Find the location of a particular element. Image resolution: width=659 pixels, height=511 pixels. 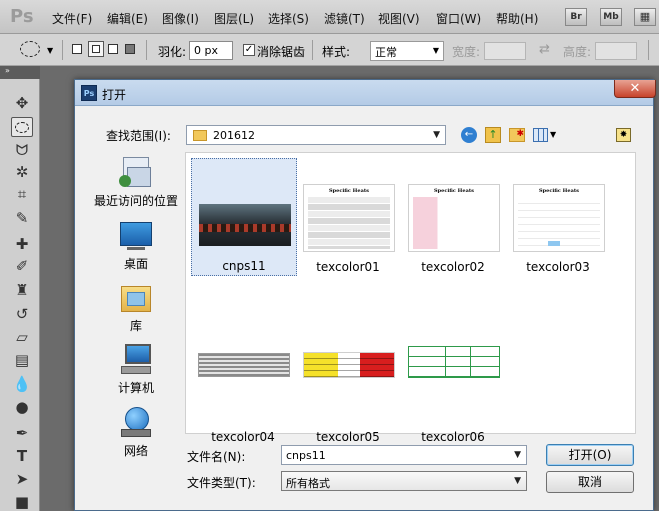

marquee-tool-icon is located at coordinates (22, 127).